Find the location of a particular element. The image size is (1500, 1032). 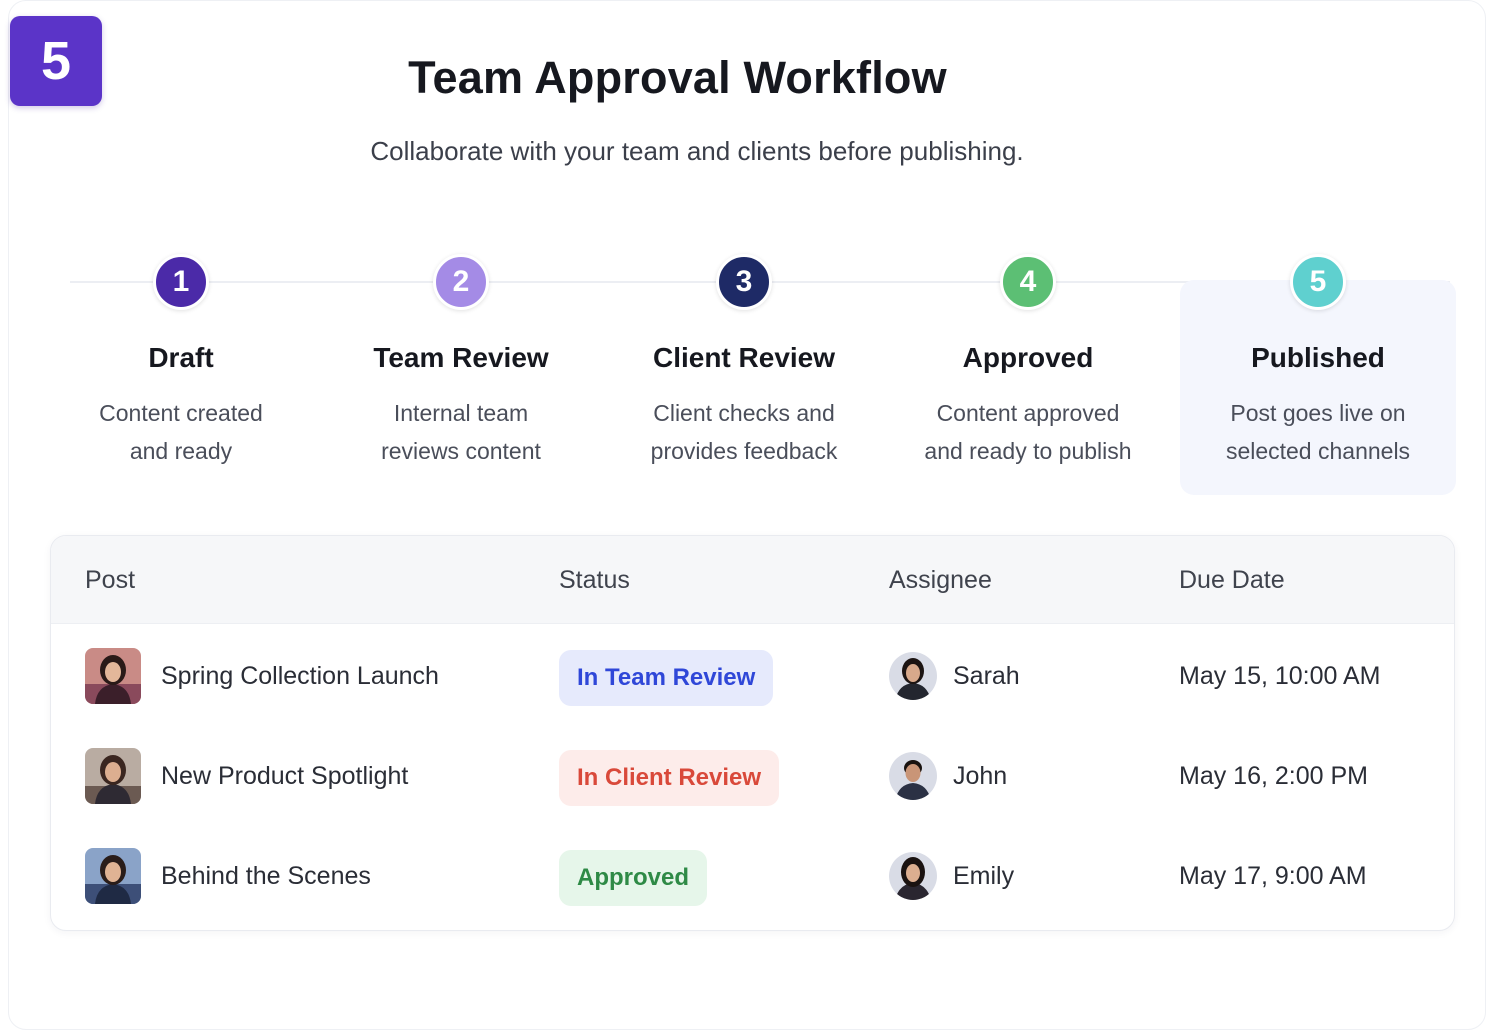

column-header-due-date: Due Date is located at coordinates (1232, 580).